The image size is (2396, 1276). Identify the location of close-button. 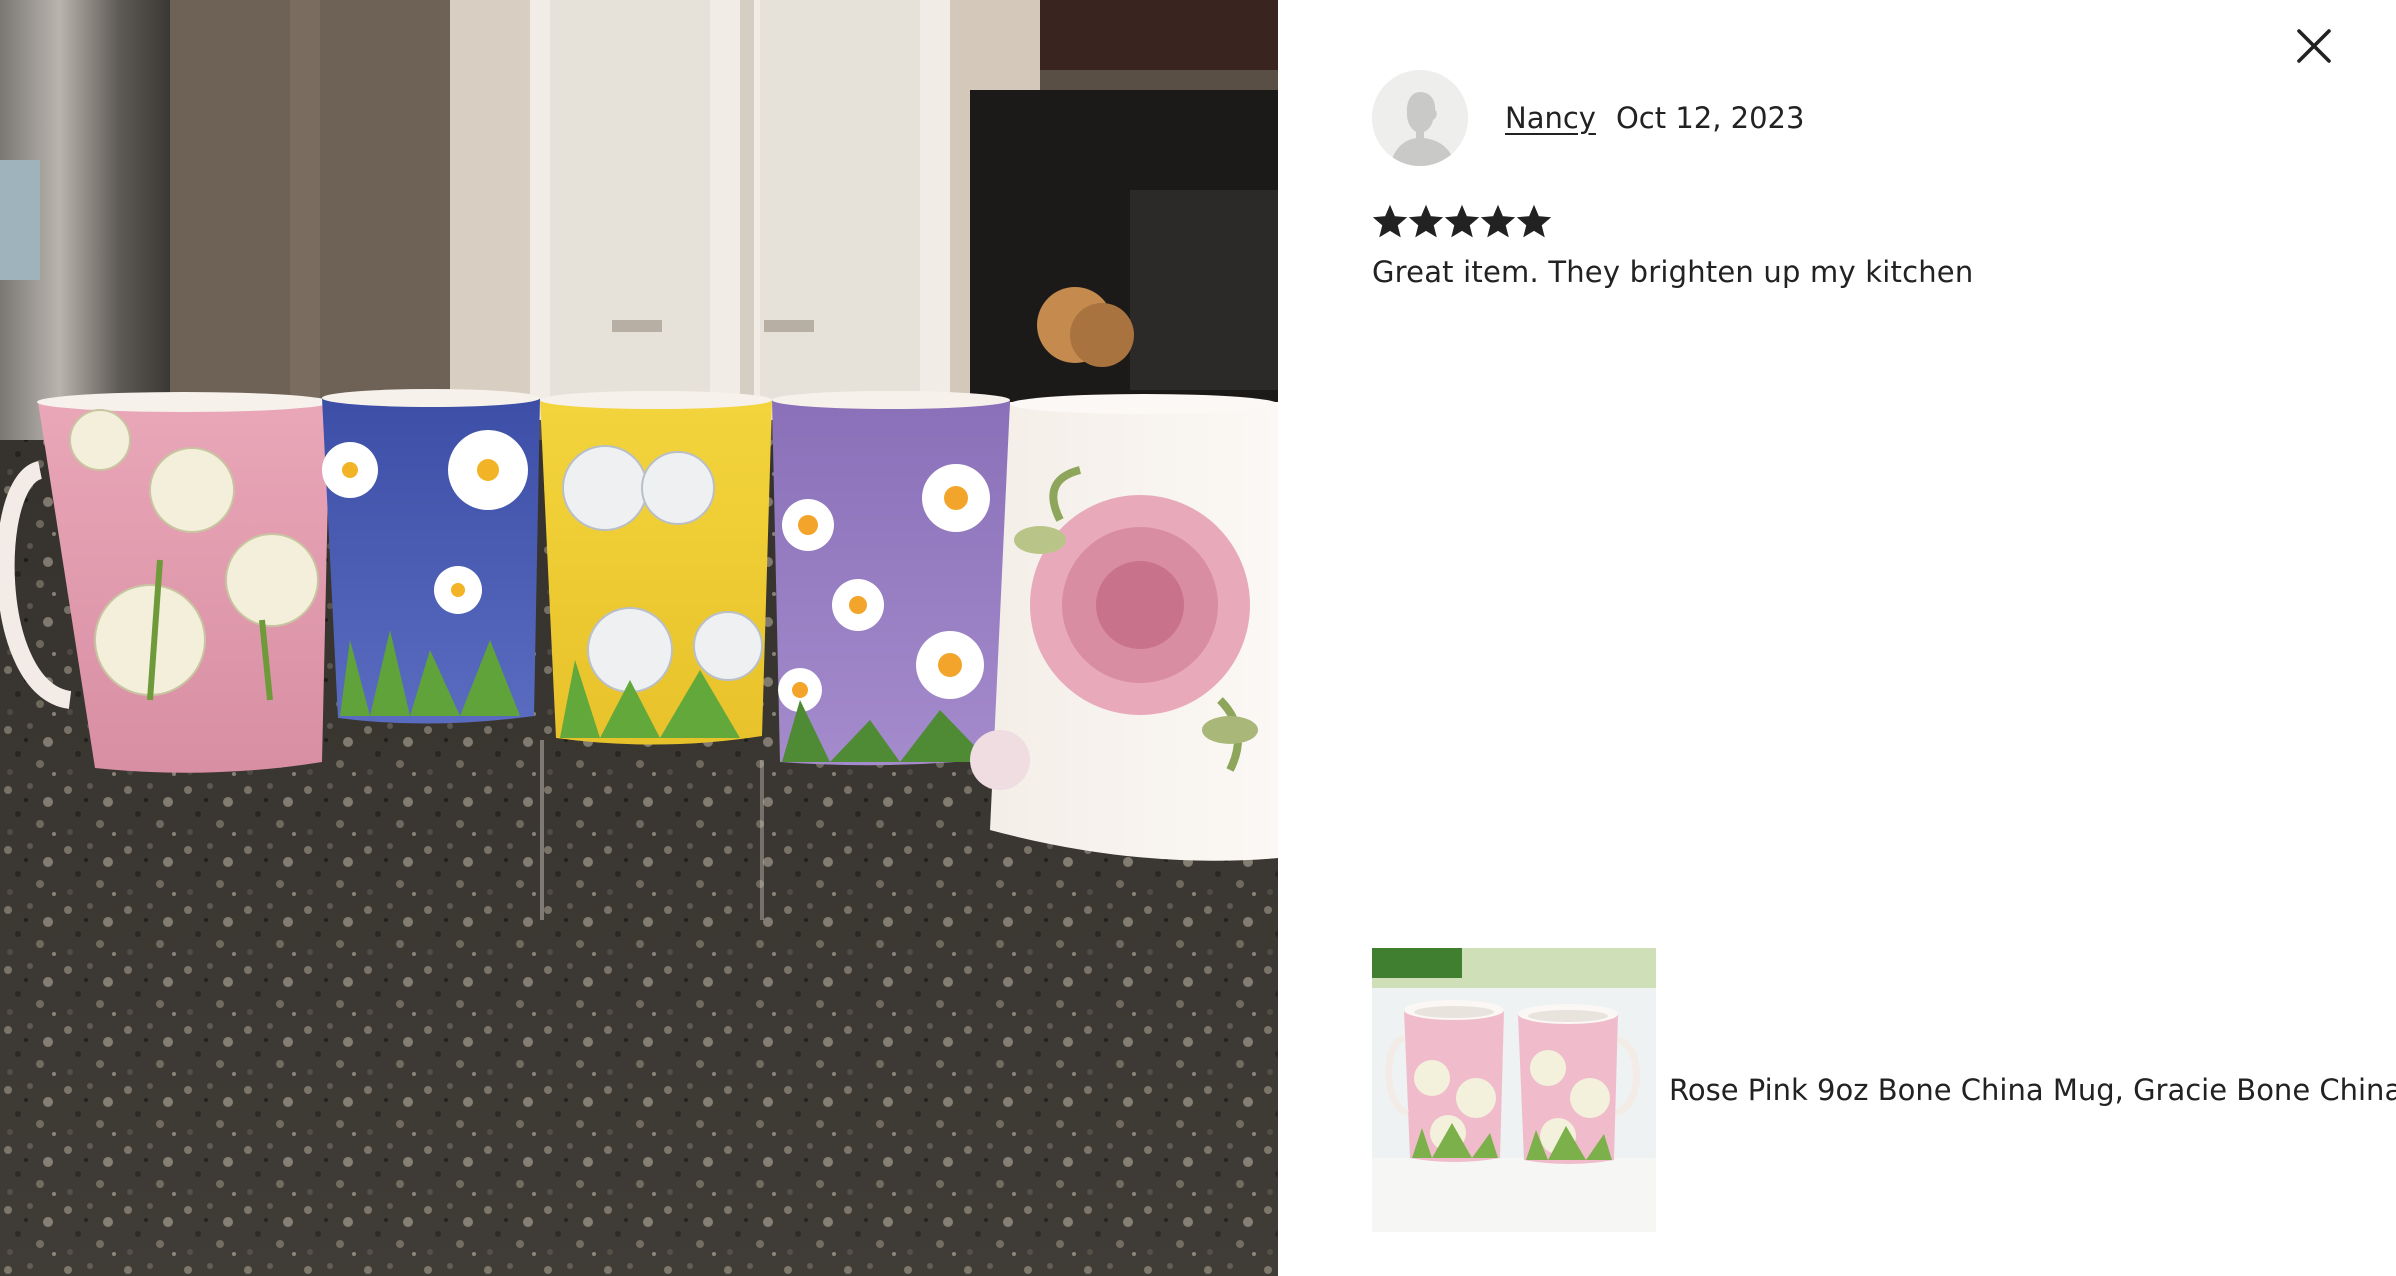
(2314, 46).